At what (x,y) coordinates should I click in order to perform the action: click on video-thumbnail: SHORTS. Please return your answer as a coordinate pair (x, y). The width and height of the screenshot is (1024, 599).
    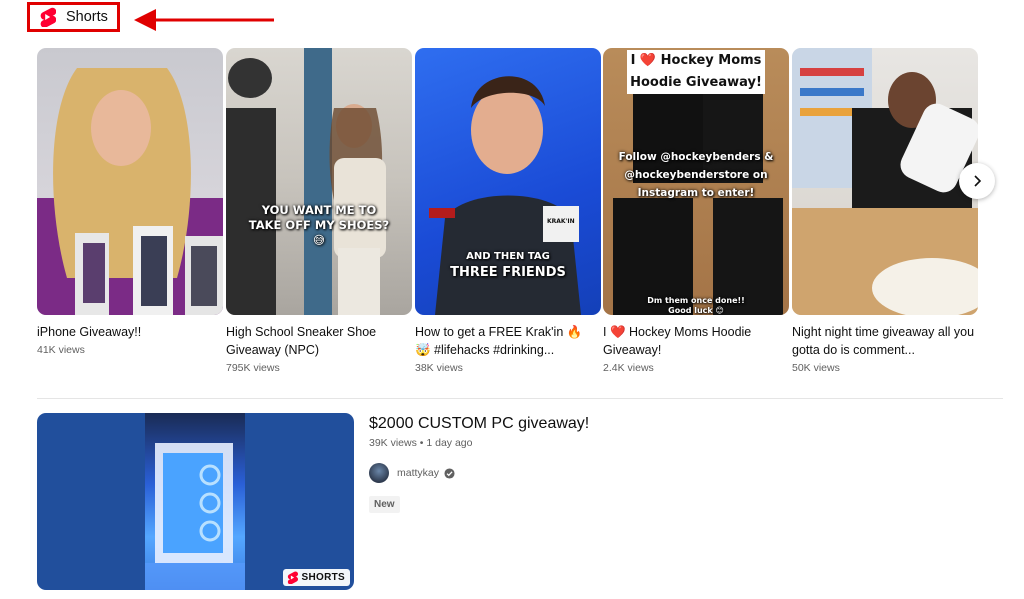
    Looking at the image, I should click on (195, 501).